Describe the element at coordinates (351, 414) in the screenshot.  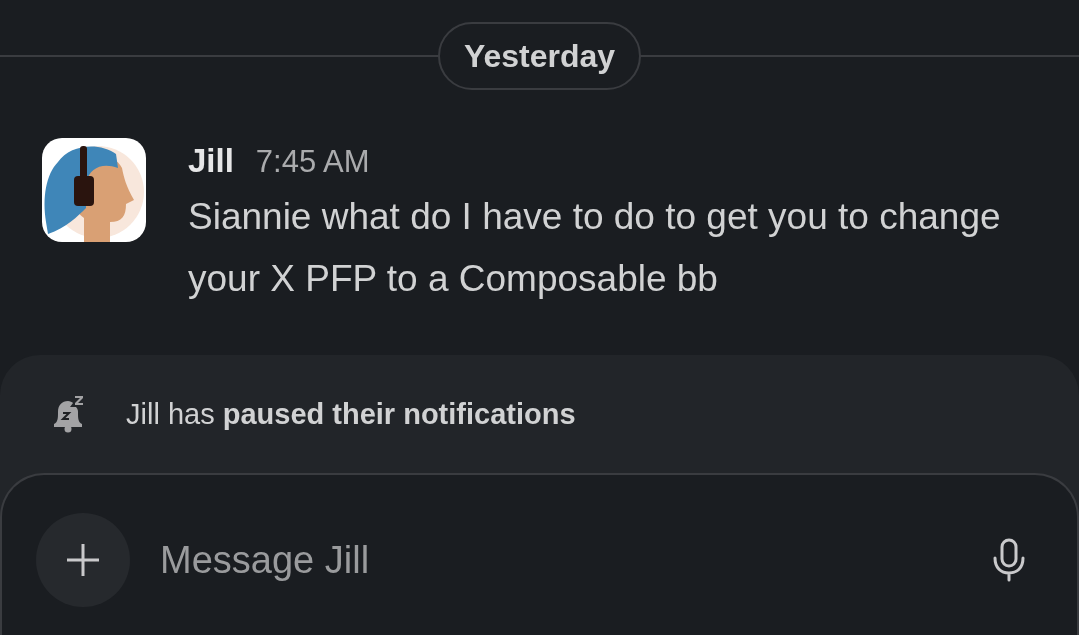
I see `notification-notice: Jill has paused their notifications` at that location.